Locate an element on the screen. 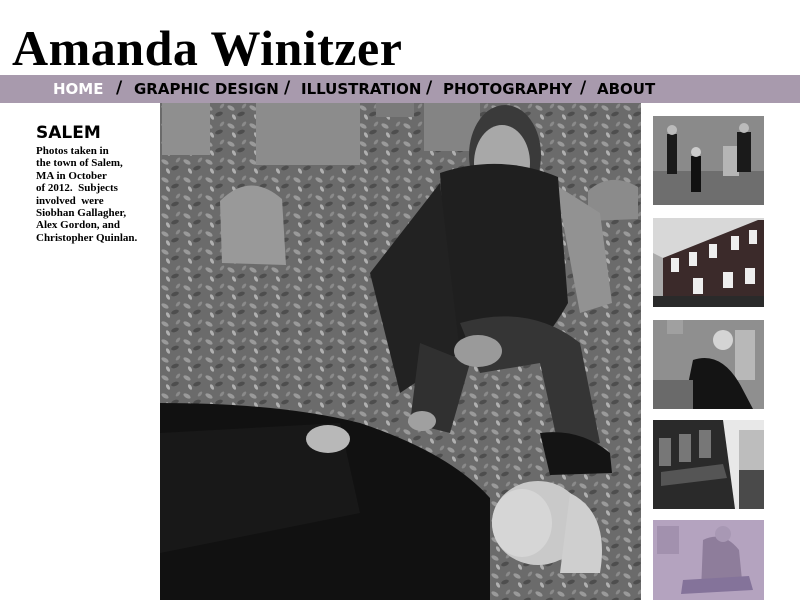 This screenshot has width=800, height=600. site-title: Amanda Winitzer is located at coordinates (207, 48).